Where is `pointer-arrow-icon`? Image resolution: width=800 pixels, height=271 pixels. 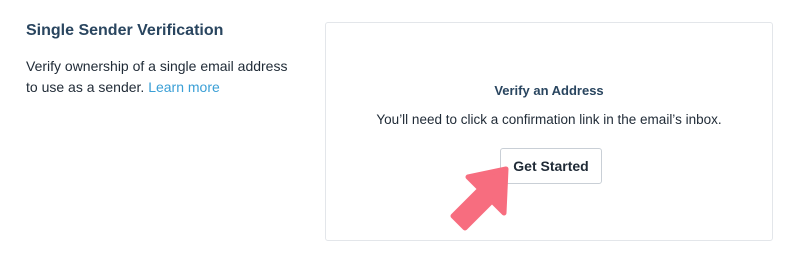 pointer-arrow-icon is located at coordinates (479, 198).